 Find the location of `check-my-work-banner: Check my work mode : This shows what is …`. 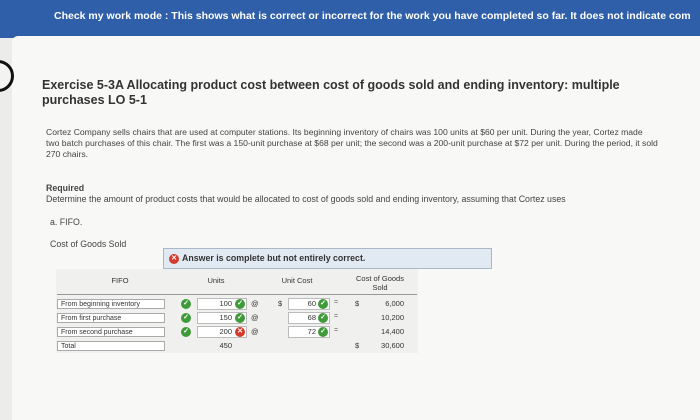

check-my-work-banner: Check my work mode : This shows what is … is located at coordinates (350, 19).